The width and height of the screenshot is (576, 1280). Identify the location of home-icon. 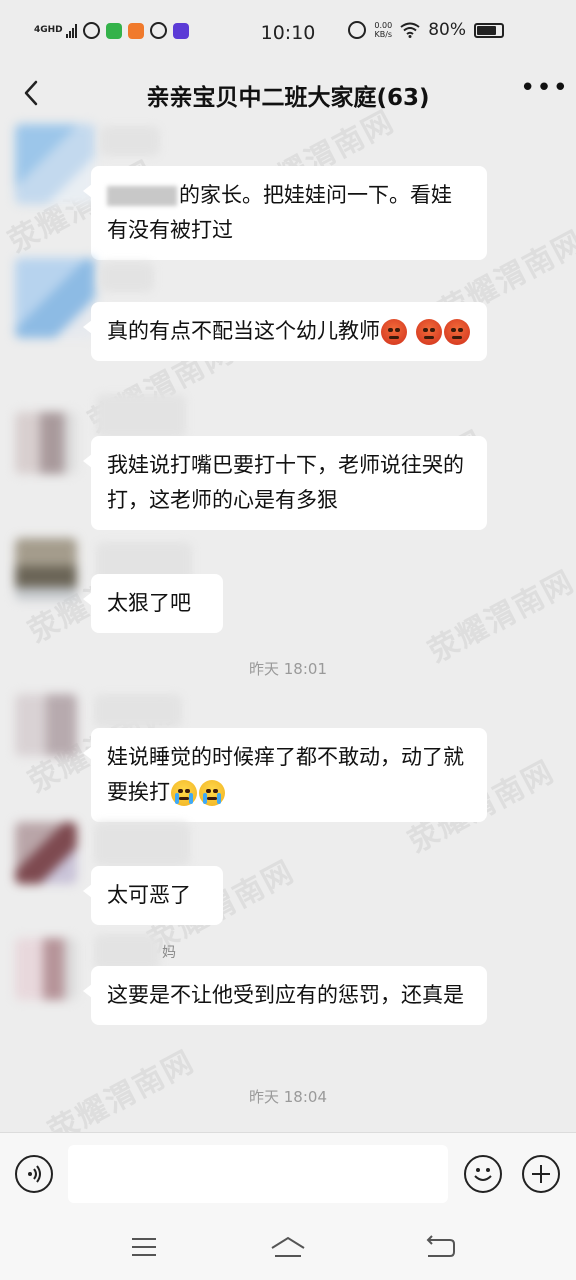
(288, 1247).